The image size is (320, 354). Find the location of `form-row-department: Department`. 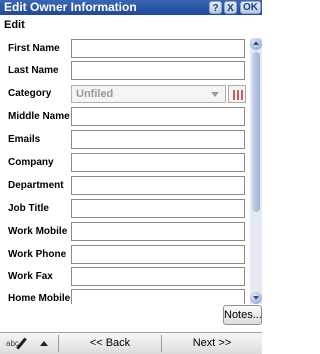

form-row-department: Department is located at coordinates (125, 186).